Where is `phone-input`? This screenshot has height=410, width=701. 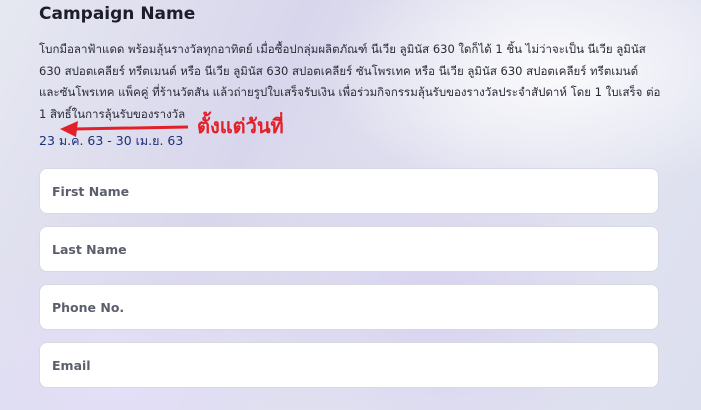
phone-input is located at coordinates (349, 307).